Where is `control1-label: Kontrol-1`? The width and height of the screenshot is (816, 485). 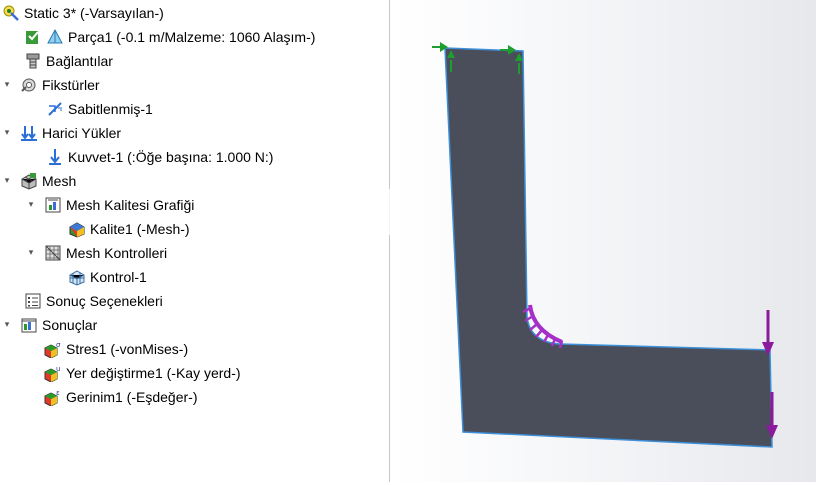 control1-label: Kontrol-1 is located at coordinates (118, 277).